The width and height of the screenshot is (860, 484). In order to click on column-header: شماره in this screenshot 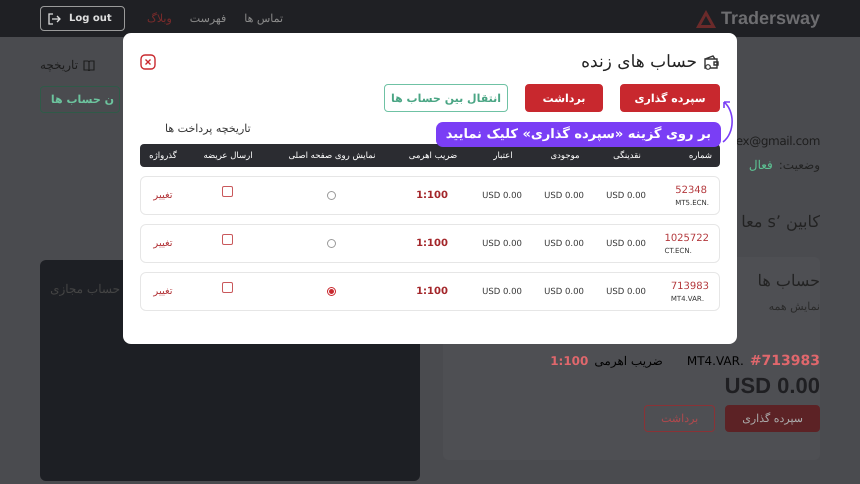, I will do `click(700, 155)`.